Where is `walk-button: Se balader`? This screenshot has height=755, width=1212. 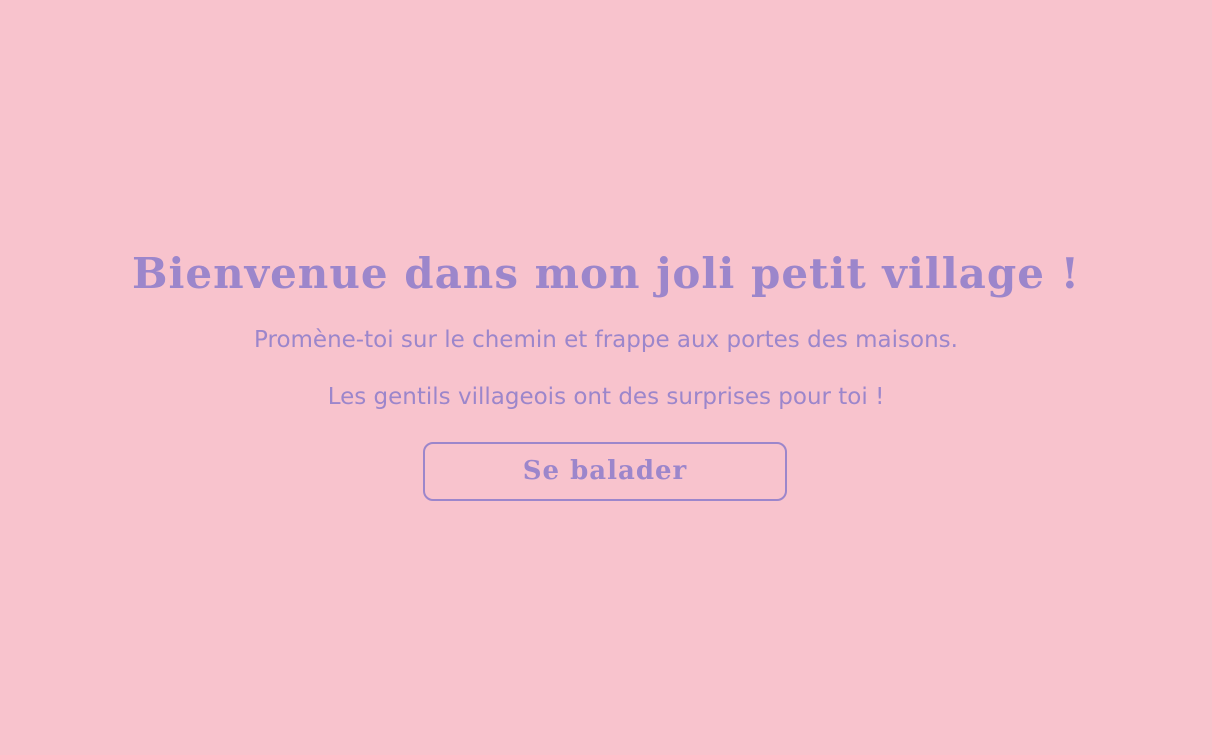
walk-button: Se balader is located at coordinates (605, 471).